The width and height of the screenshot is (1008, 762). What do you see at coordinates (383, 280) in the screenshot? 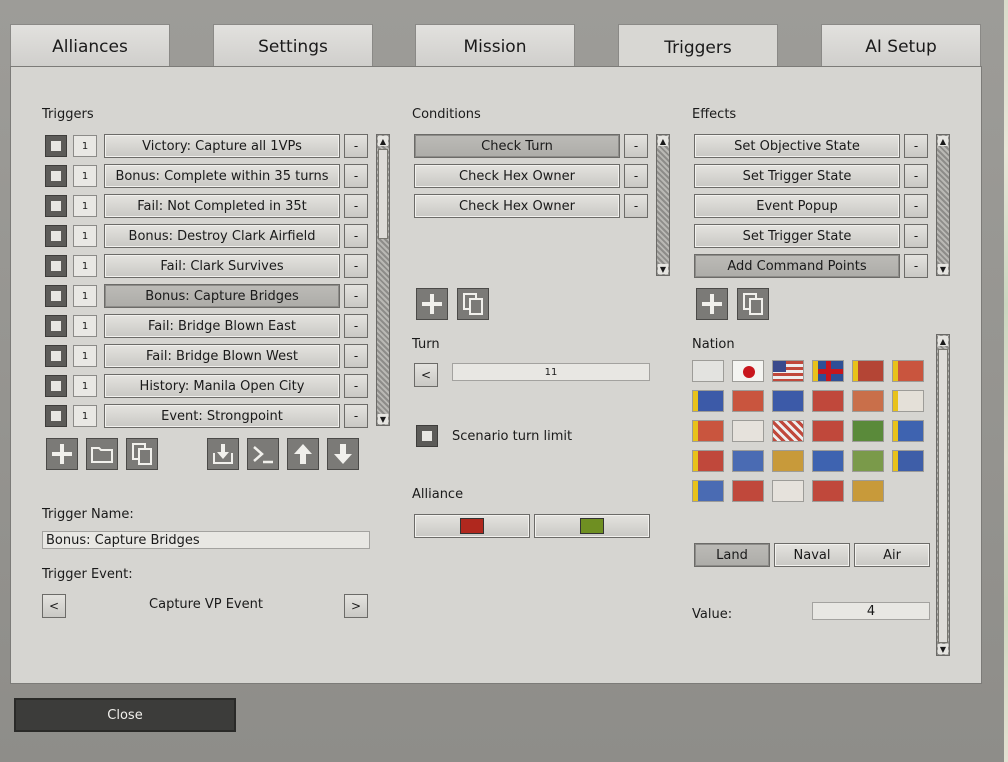
I see `trigger-list-scrollbar: ▲ ▼` at bounding box center [383, 280].